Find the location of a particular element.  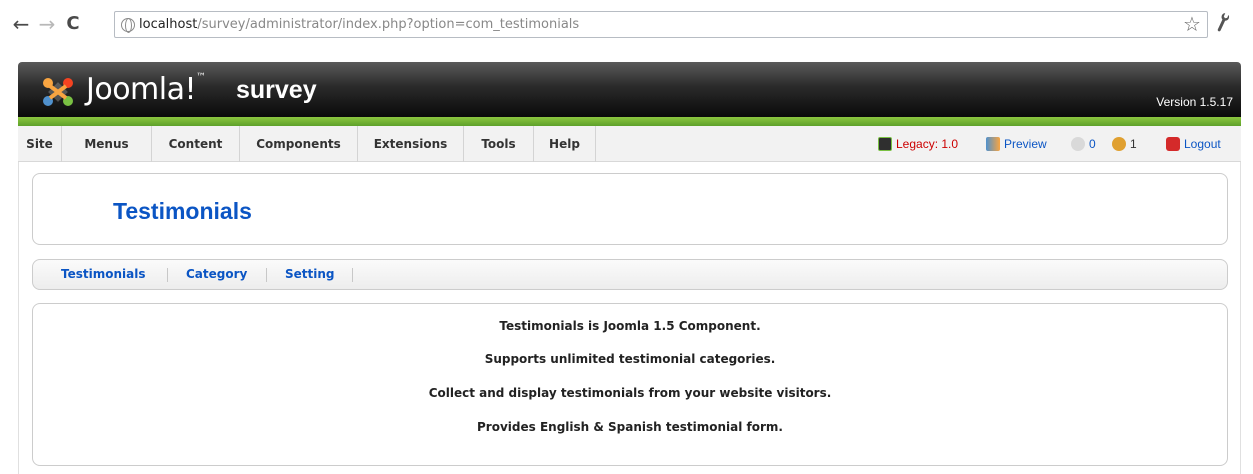

messages-count-label: 0 is located at coordinates (1092, 144).